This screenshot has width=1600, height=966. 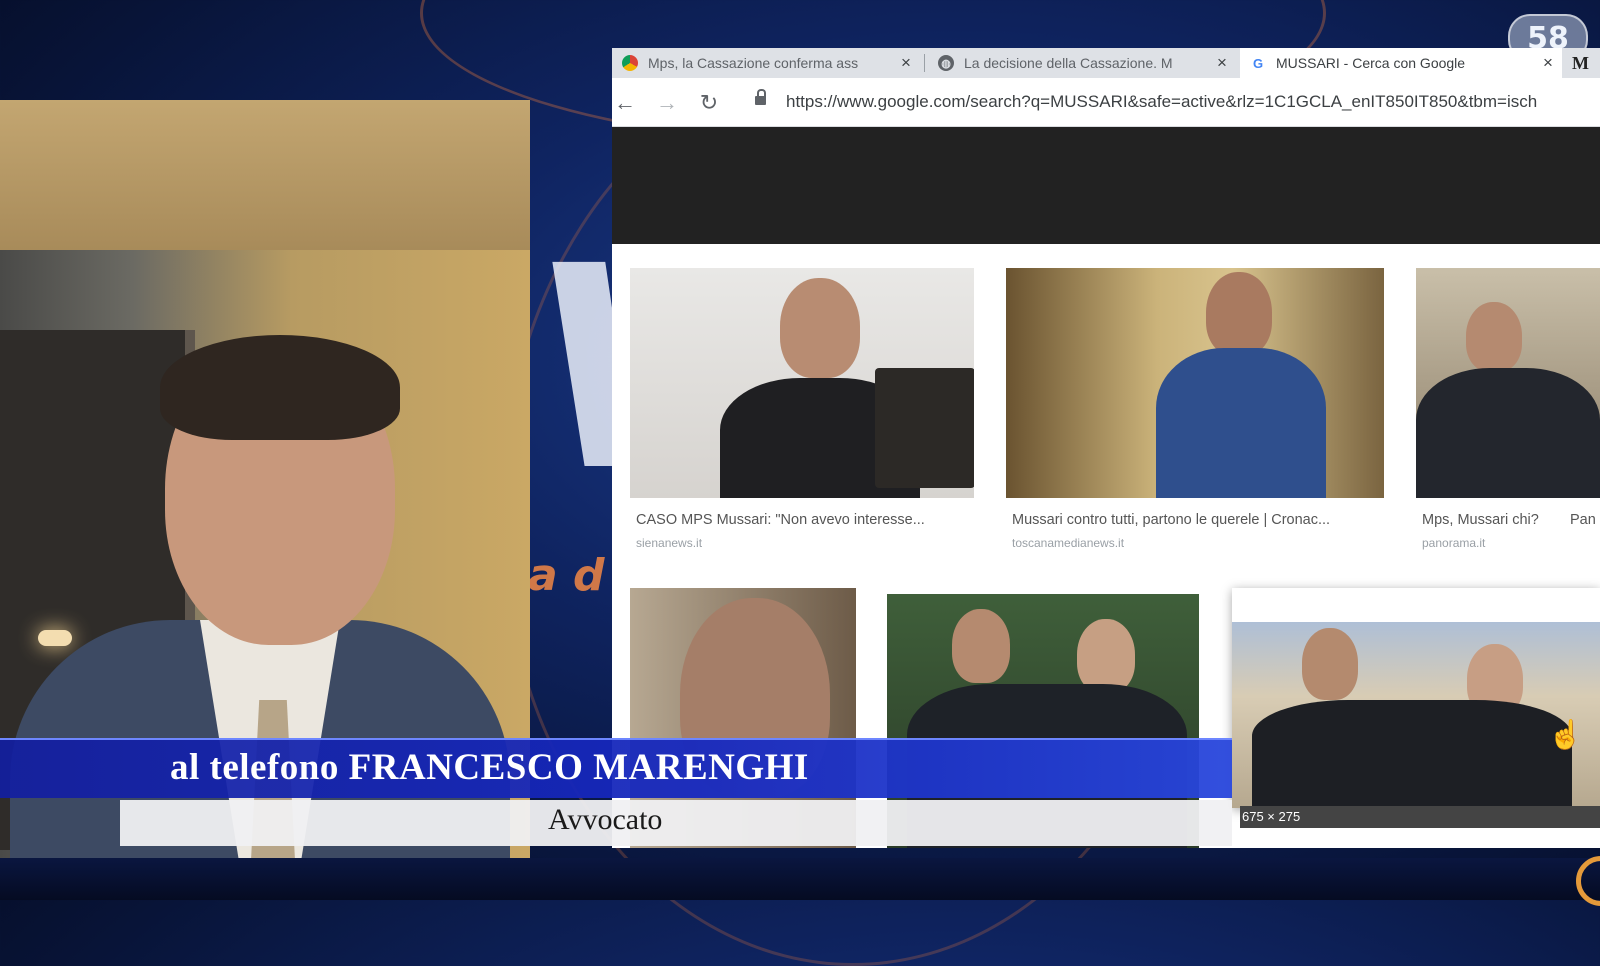 I want to click on result-caption-partial: Pan, so click(x=1583, y=520).